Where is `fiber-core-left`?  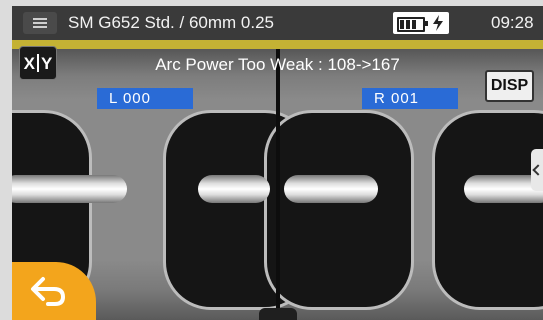 fiber-core-left is located at coordinates (234, 189).